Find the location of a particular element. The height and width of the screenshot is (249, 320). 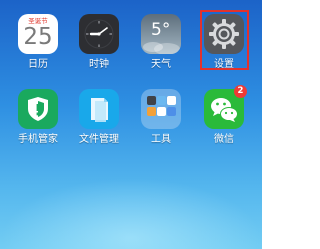

clock-icon is located at coordinates (99, 34).